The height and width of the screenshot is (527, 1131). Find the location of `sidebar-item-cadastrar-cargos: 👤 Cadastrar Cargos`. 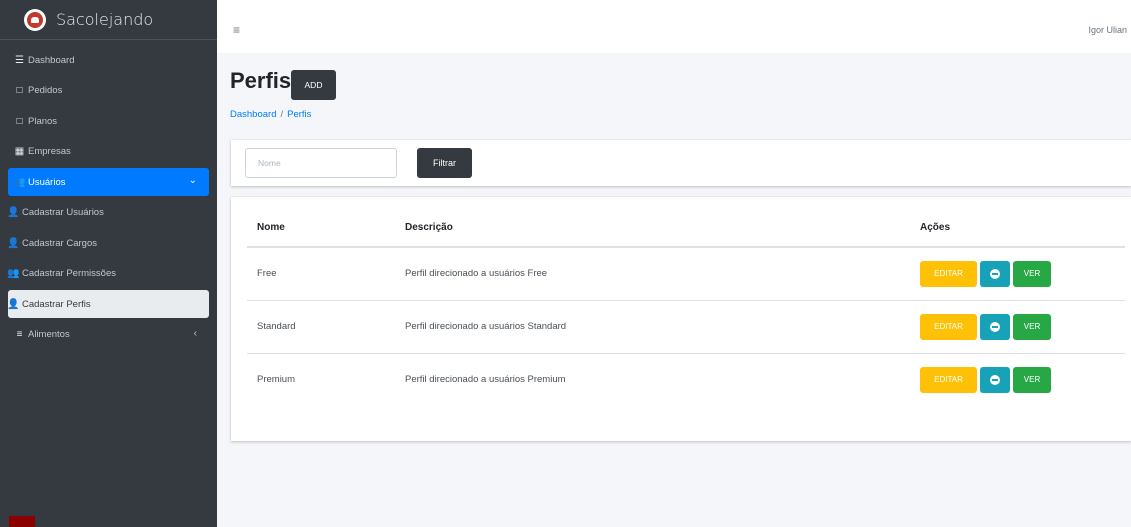

sidebar-item-cadastrar-cargos: 👤 Cadastrar Cargos is located at coordinates (108, 243).